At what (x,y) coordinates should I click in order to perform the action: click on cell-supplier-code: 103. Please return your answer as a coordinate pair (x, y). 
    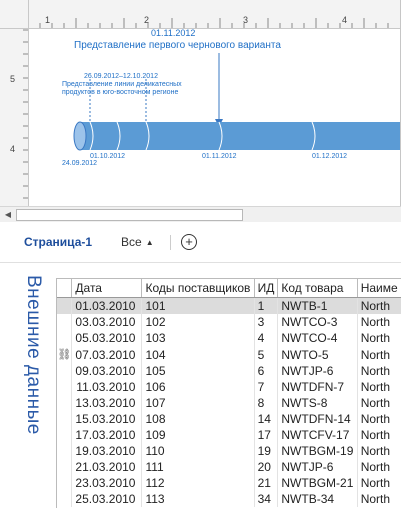
    Looking at the image, I should click on (198, 338).